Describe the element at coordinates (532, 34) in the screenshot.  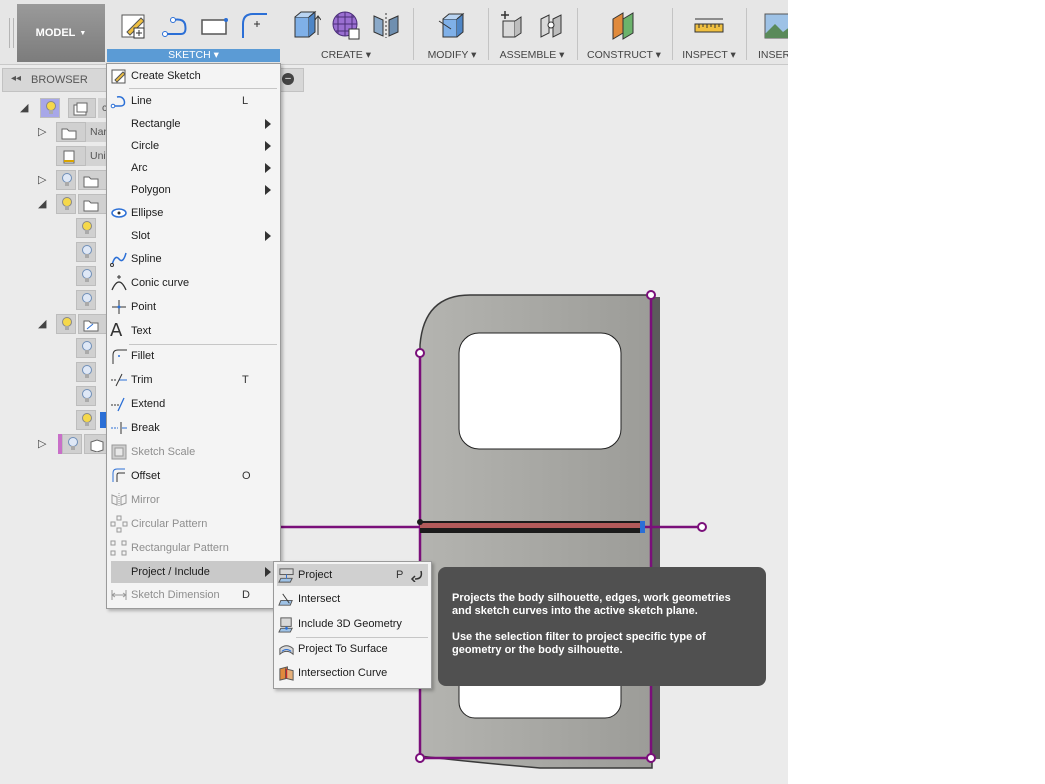
I see `toolbar-group-assemble: ASSEMBLE ▾` at that location.